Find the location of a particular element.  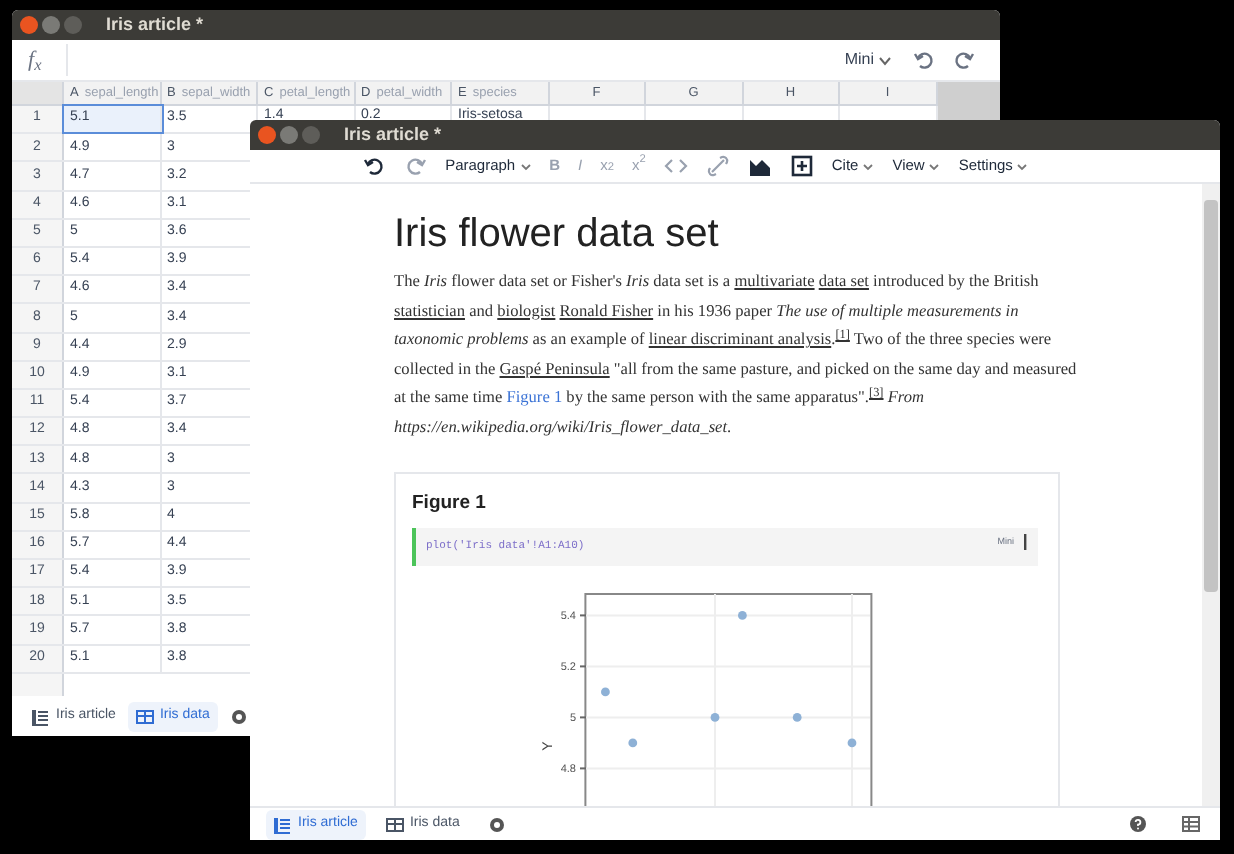

link: data set is located at coordinates (843, 281).